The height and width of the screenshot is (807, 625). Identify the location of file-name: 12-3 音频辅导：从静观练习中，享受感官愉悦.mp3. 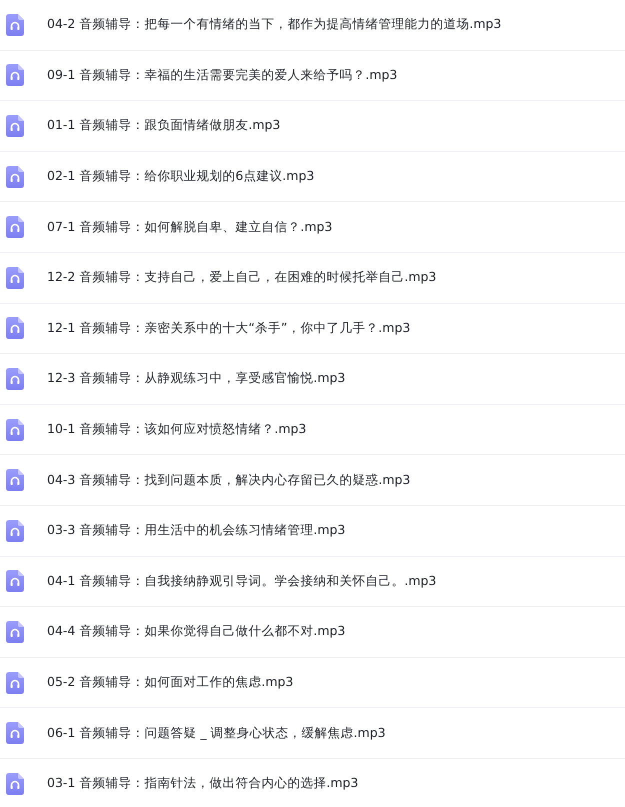
(196, 379).